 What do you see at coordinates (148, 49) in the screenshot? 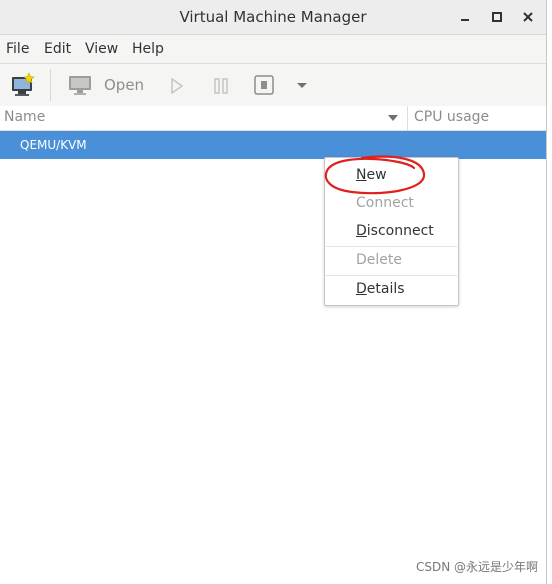
I see `menu-help: Help` at bounding box center [148, 49].